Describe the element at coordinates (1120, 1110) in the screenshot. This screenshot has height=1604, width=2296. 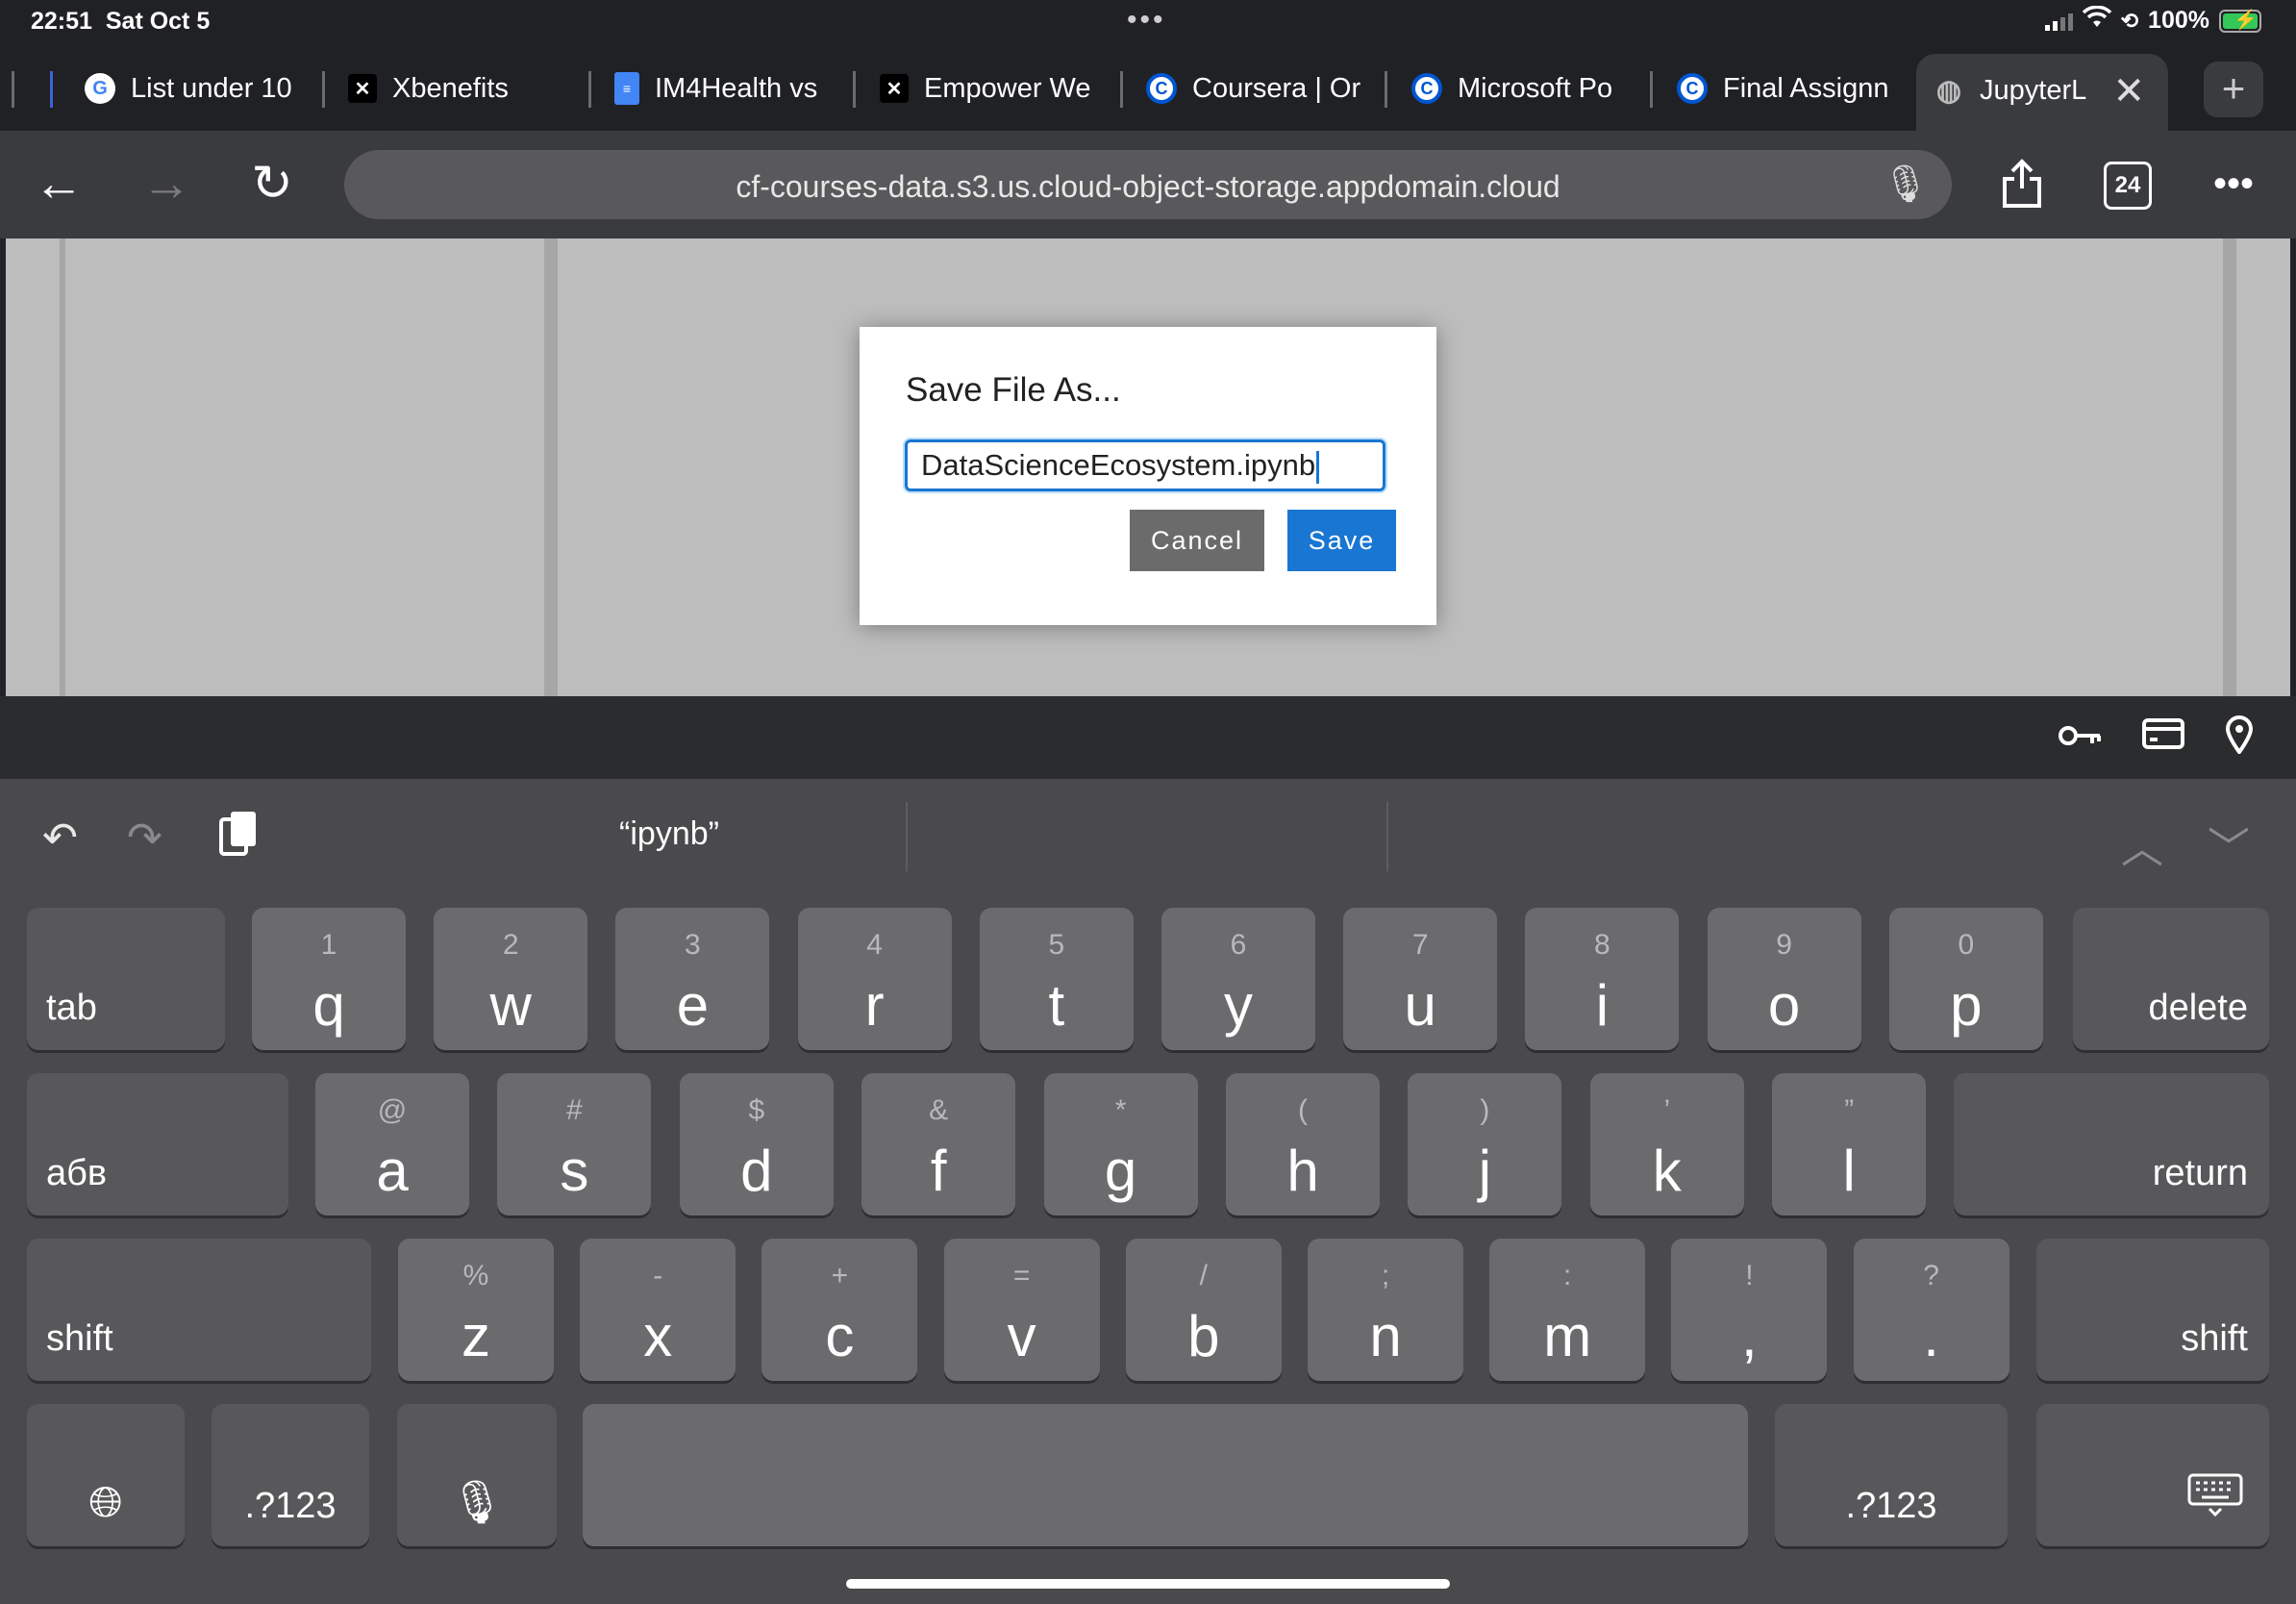
I see `key-secondary-label: *` at that location.